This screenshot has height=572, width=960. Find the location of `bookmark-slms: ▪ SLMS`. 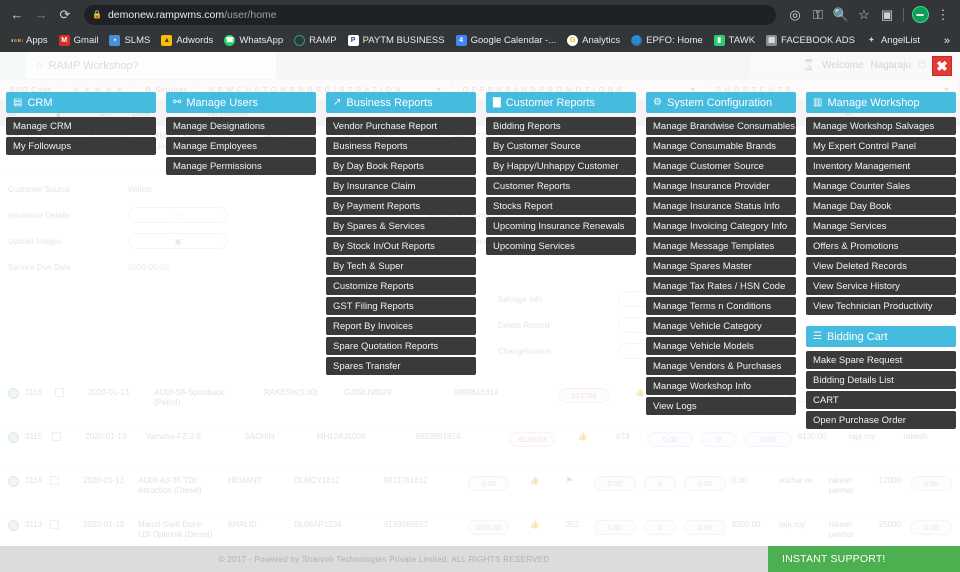

bookmark-slms: ▪ SLMS is located at coordinates (129, 40).